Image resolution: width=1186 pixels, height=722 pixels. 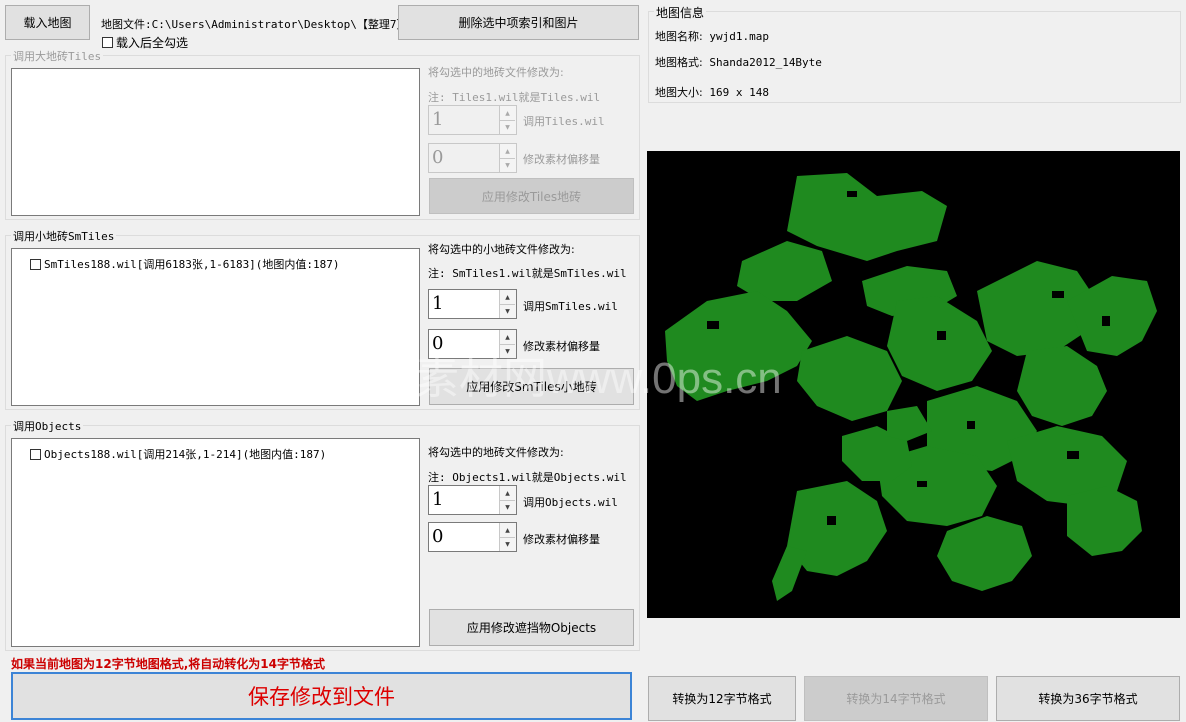 What do you see at coordinates (438, 303) in the screenshot?
I see `smtiles-file-value: 1` at bounding box center [438, 303].